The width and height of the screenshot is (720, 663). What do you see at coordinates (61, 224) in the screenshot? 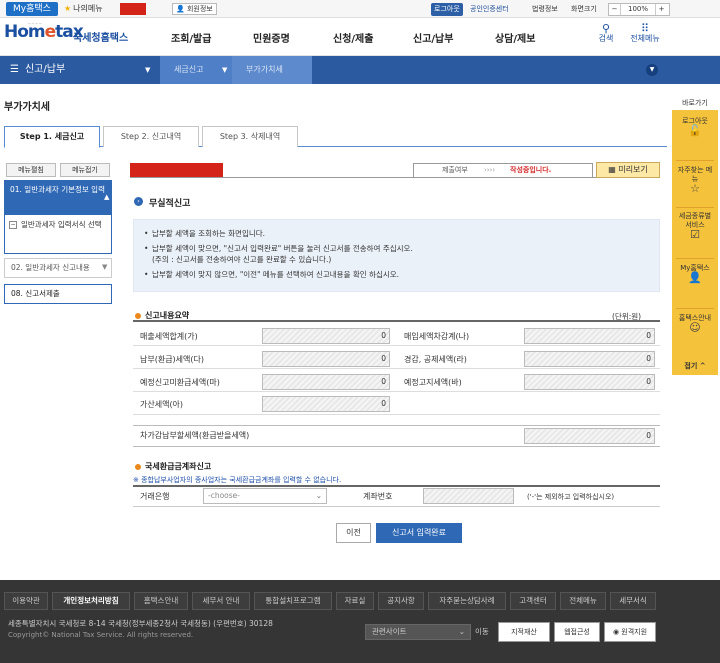
I see `left-menu-subitem-label: 일반과세자 입력서식 선택` at bounding box center [61, 224].